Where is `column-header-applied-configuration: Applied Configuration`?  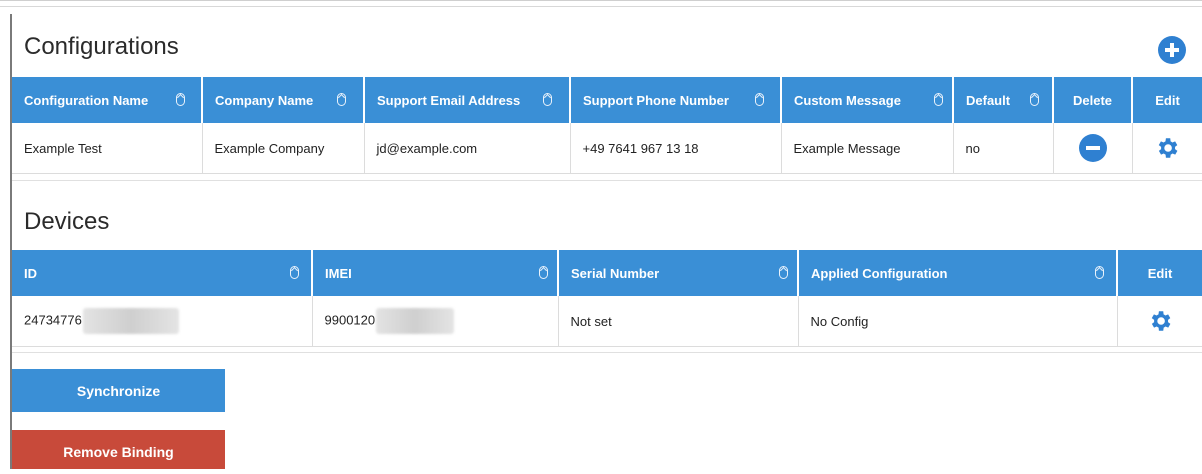
column-header-applied-configuration: Applied Configuration is located at coordinates (958, 273).